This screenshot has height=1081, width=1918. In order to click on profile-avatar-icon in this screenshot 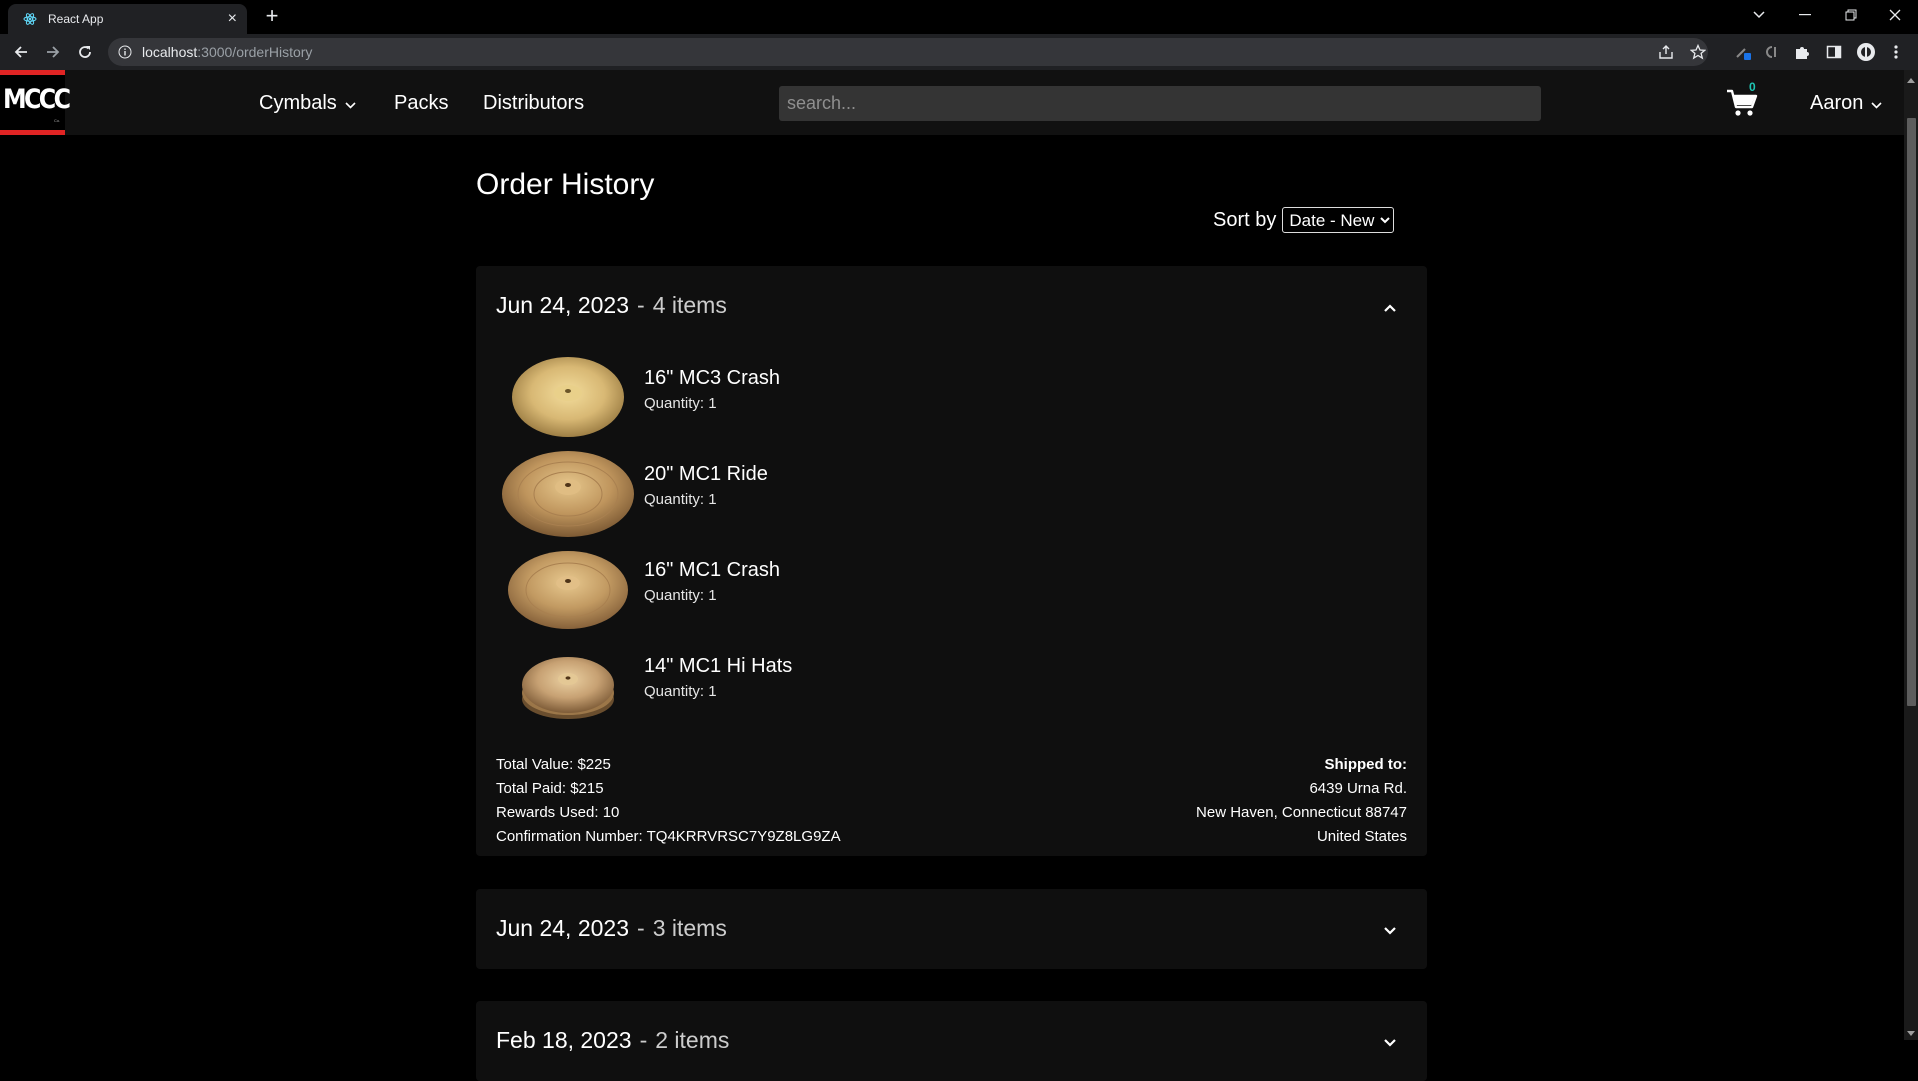, I will do `click(1866, 52)`.